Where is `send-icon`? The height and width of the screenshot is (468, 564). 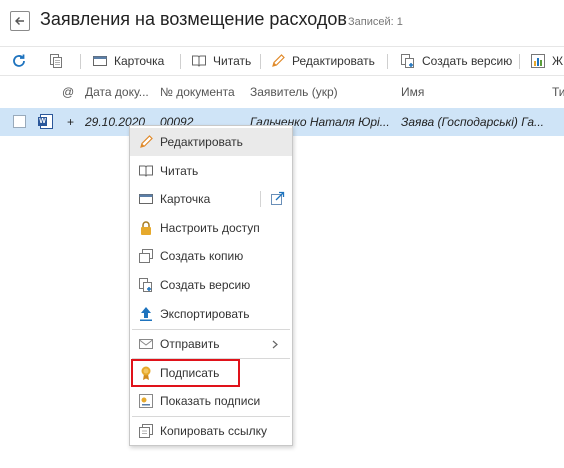
send-icon is located at coordinates (146, 344).